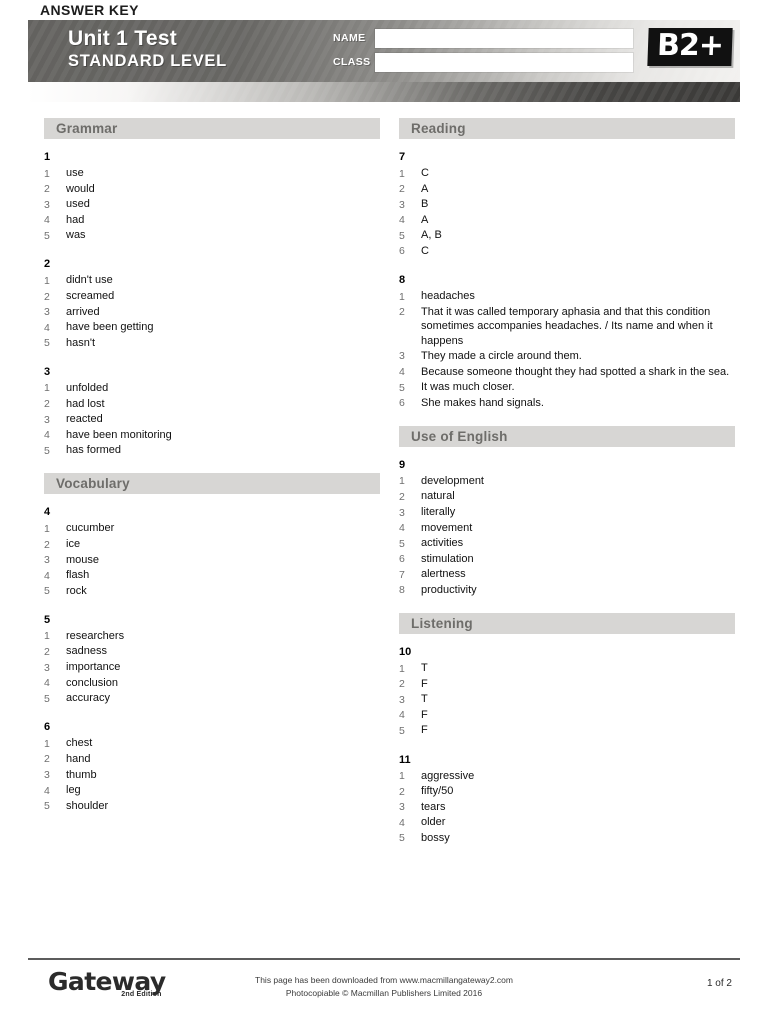 Image resolution: width=768 pixels, height=1024 pixels. What do you see at coordinates (567, 543) in the screenshot?
I see `answer-row: 5 activities` at bounding box center [567, 543].